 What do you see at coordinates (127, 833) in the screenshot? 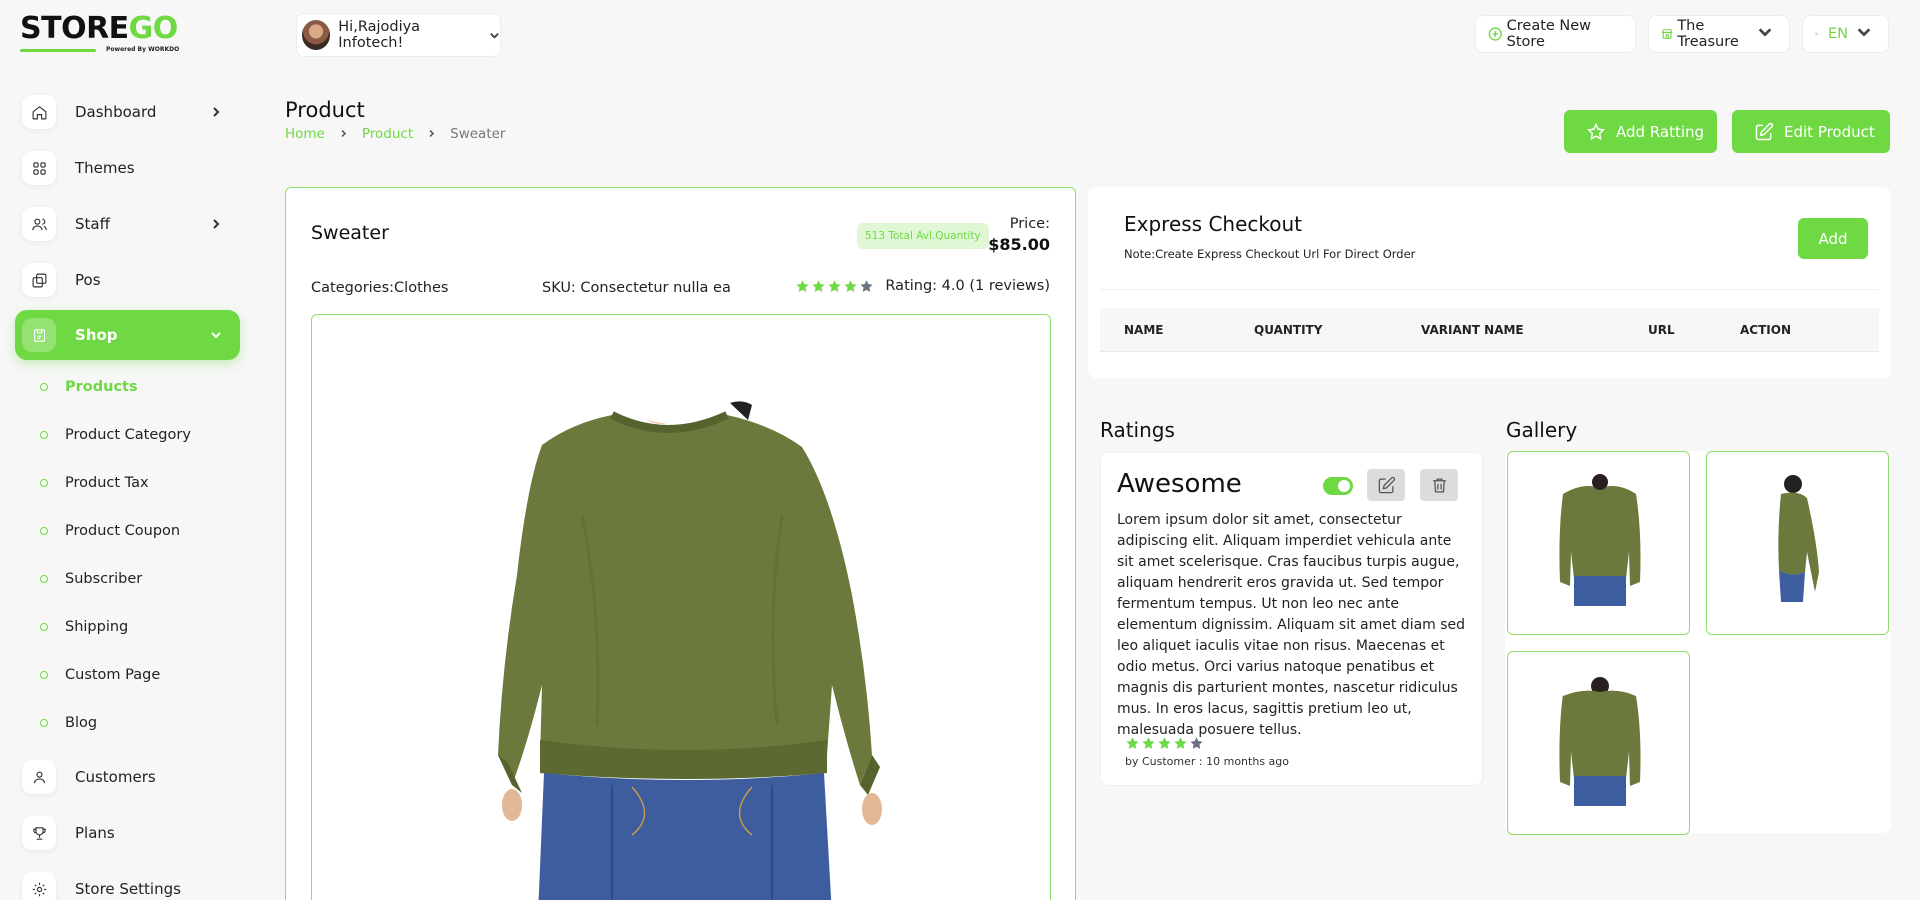
I see `sidebar-item-plans: Plans` at bounding box center [127, 833].